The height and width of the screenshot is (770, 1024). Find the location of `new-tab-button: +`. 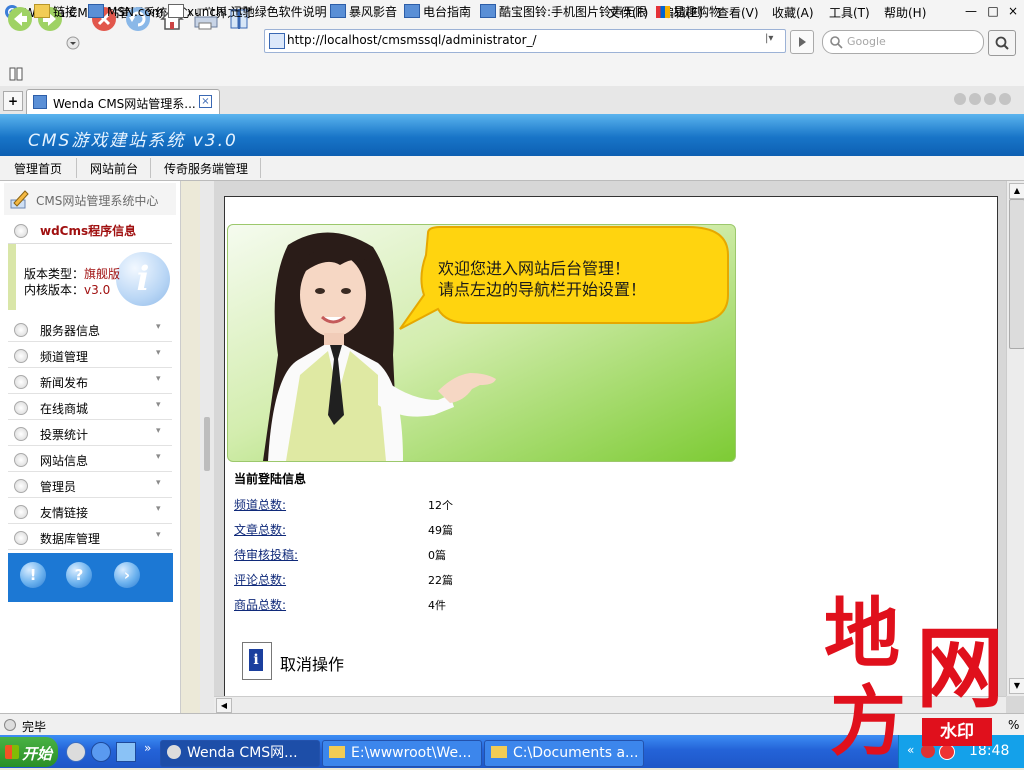

new-tab-button: + is located at coordinates (13, 101).